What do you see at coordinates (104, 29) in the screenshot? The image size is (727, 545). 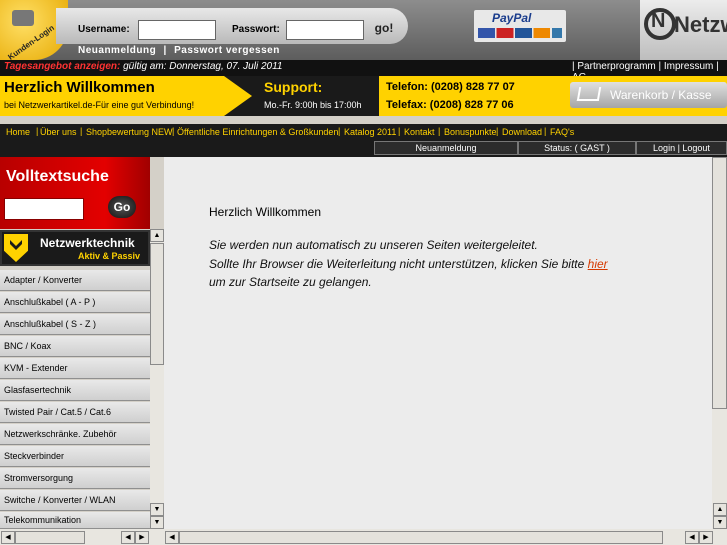 I see `username-label: Username:` at bounding box center [104, 29].